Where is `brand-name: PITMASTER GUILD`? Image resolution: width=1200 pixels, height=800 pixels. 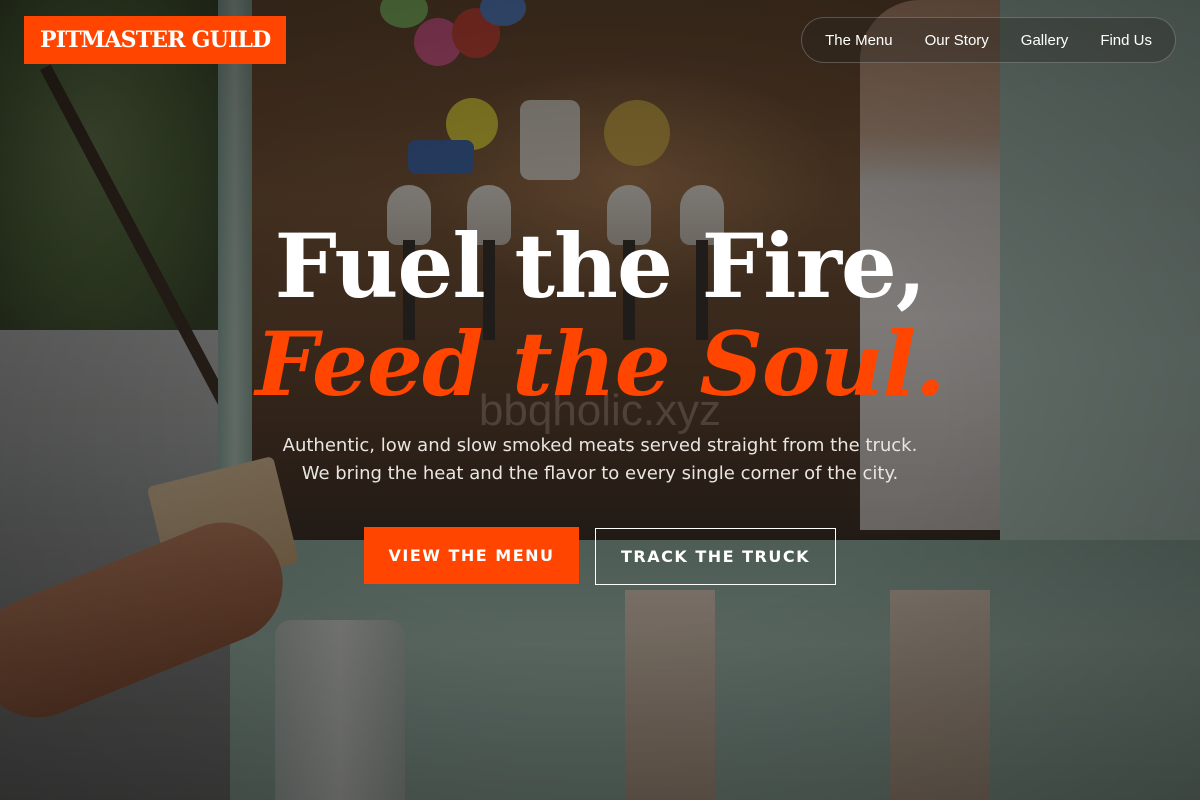 brand-name: PITMASTER GUILD is located at coordinates (155, 40).